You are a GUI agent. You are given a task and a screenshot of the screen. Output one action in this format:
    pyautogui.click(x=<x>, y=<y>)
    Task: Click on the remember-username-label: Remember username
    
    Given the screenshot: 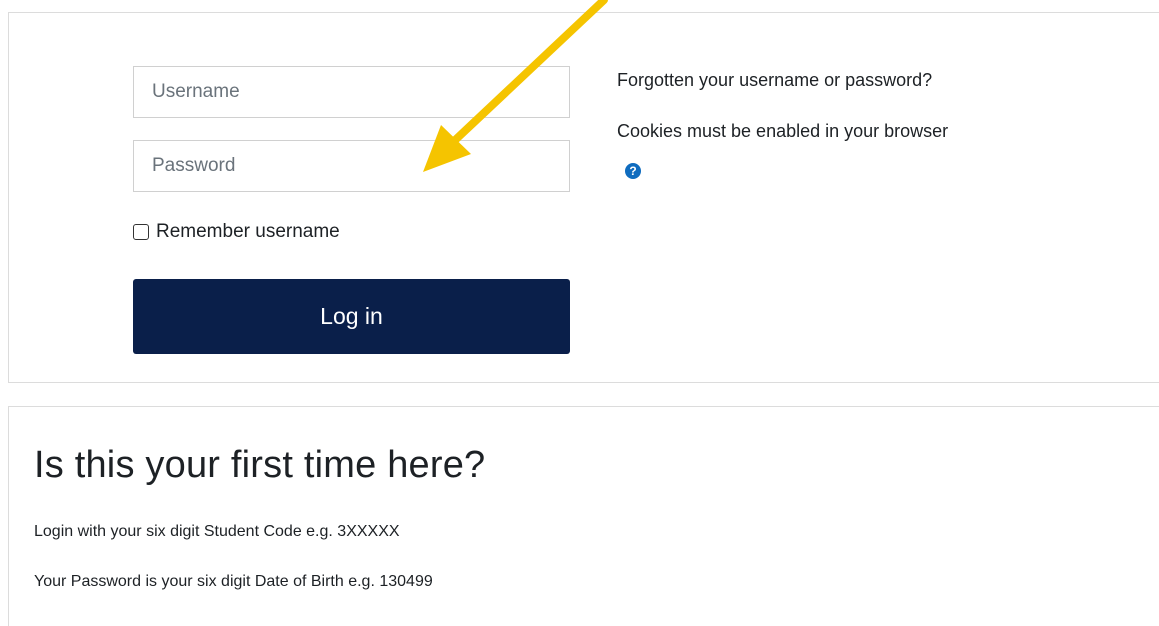 What is the action you would take?
    pyautogui.click(x=248, y=231)
    